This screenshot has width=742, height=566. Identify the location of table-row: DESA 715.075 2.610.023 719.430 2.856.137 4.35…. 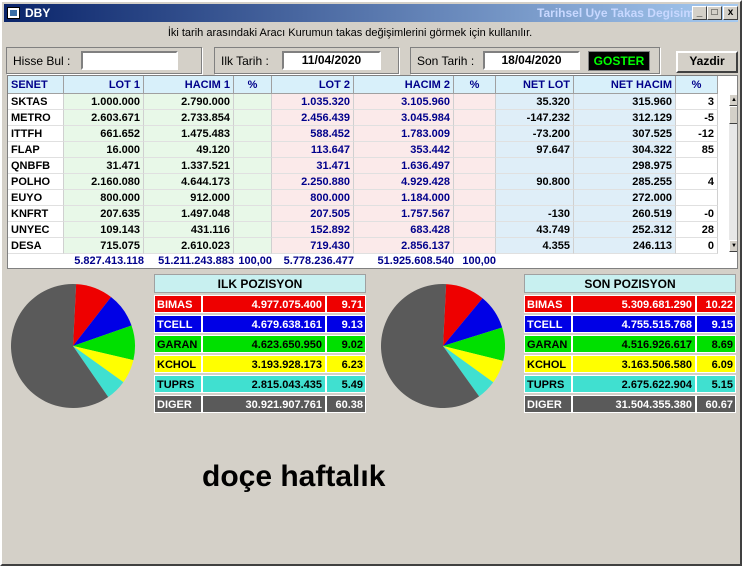
(366, 246).